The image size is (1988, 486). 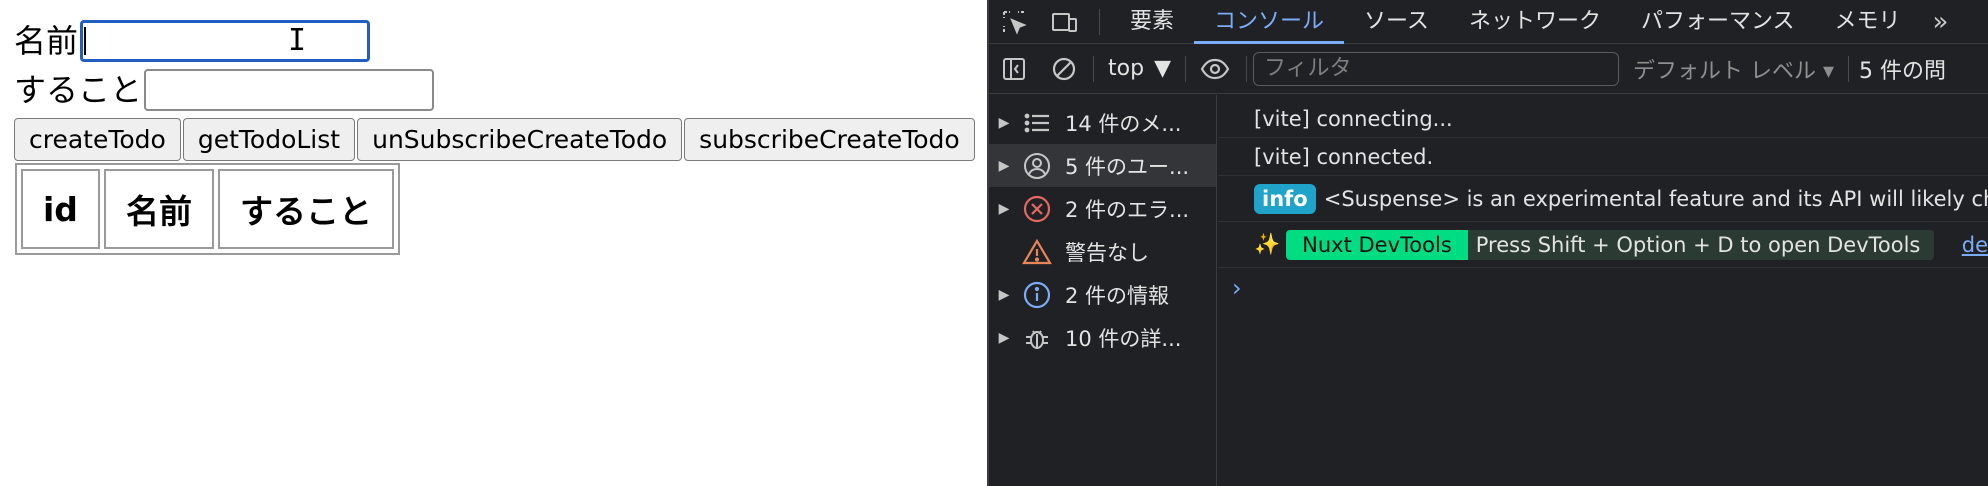 I want to click on tab-sources: ソース, so click(x=1396, y=22).